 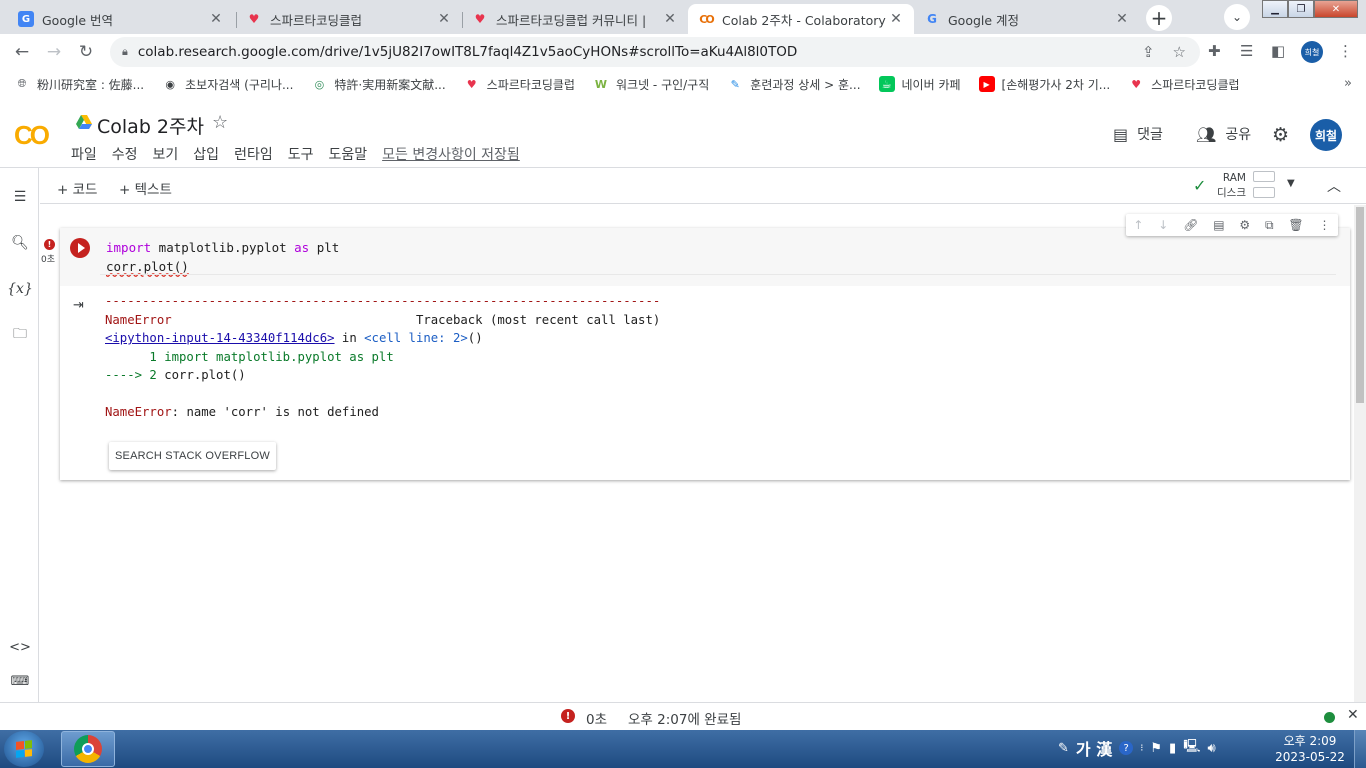 What do you see at coordinates (20, 197) in the screenshot?
I see `table-of-contents-icon: ☰` at bounding box center [20, 197].